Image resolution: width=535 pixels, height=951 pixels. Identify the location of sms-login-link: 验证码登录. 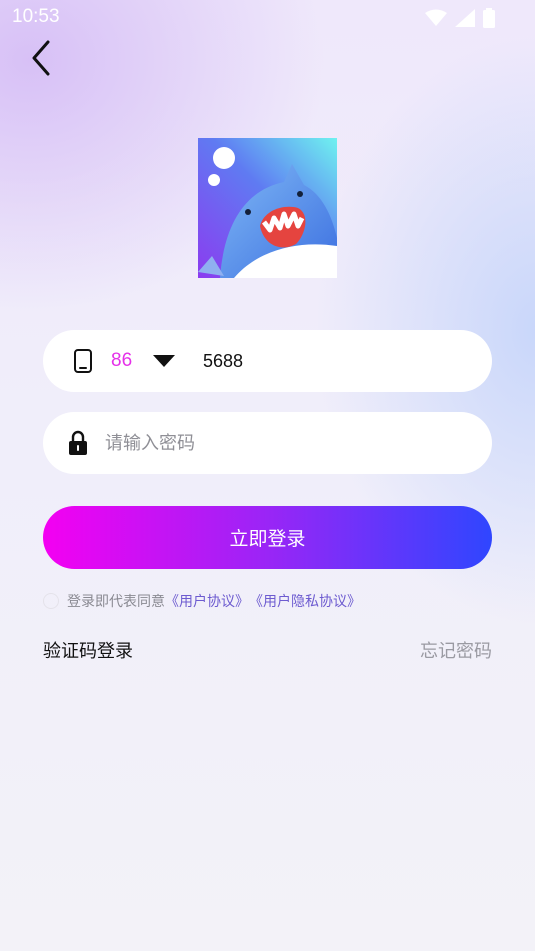
(88, 650).